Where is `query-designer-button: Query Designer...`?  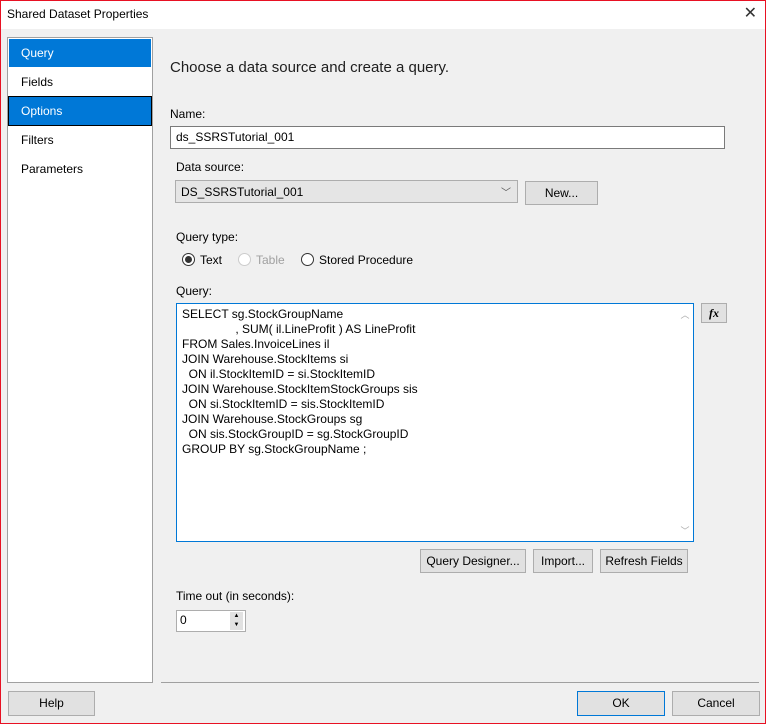
query-designer-button: Query Designer... is located at coordinates (473, 561).